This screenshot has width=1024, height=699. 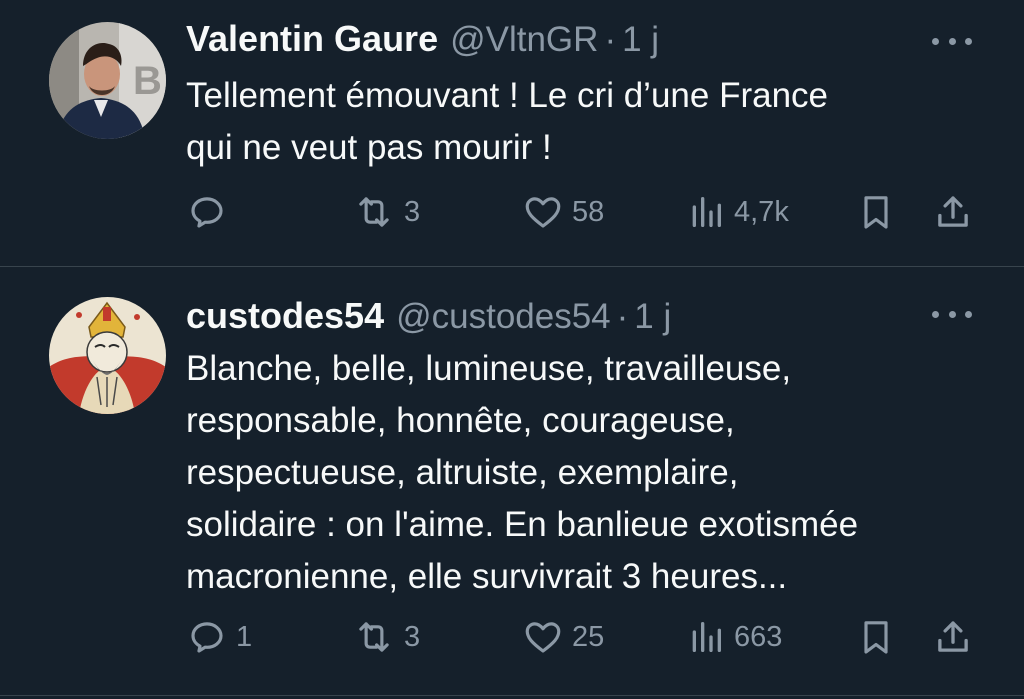 I want to click on person-photo-avatar-icon: B, so click(x=107, y=80).